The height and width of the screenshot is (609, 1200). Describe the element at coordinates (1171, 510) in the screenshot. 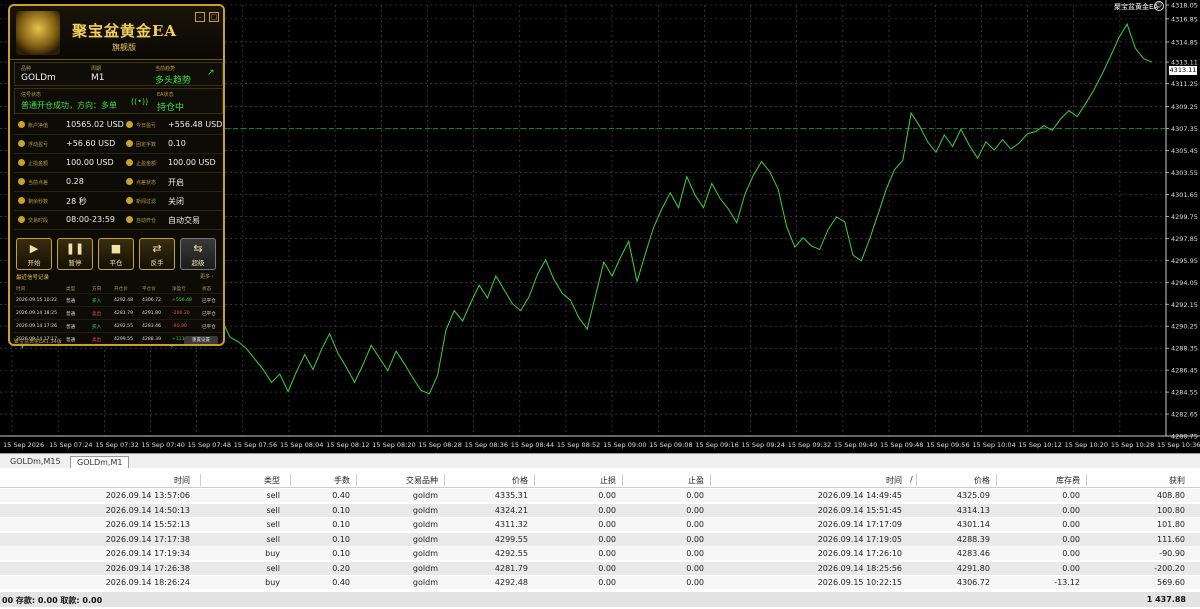

I see `table-cell: 100.80` at that location.